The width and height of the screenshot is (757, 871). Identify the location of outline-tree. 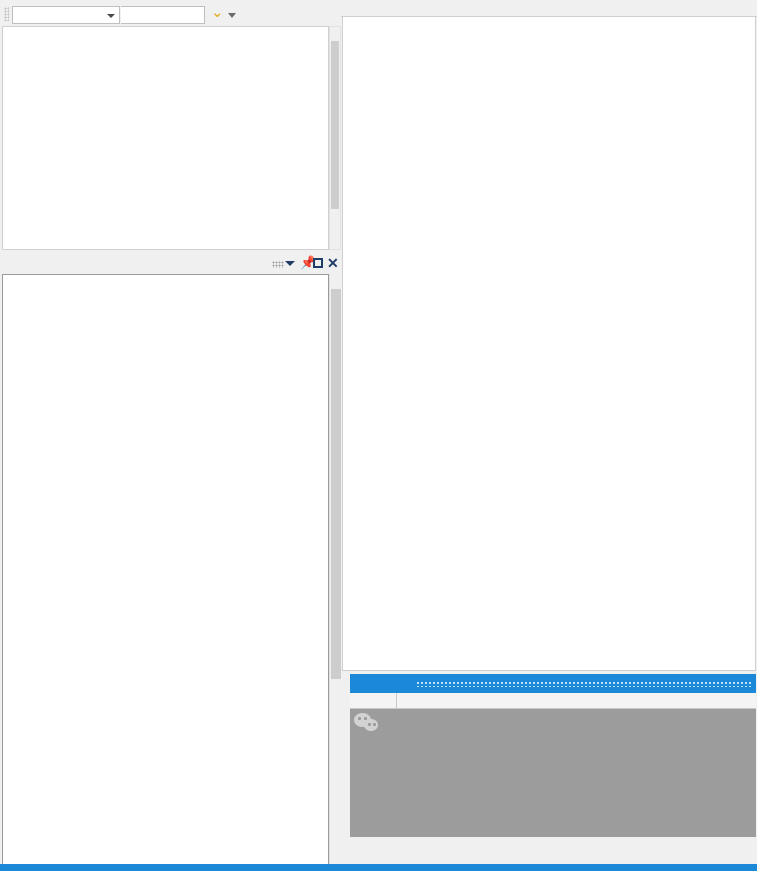
(165, 138).